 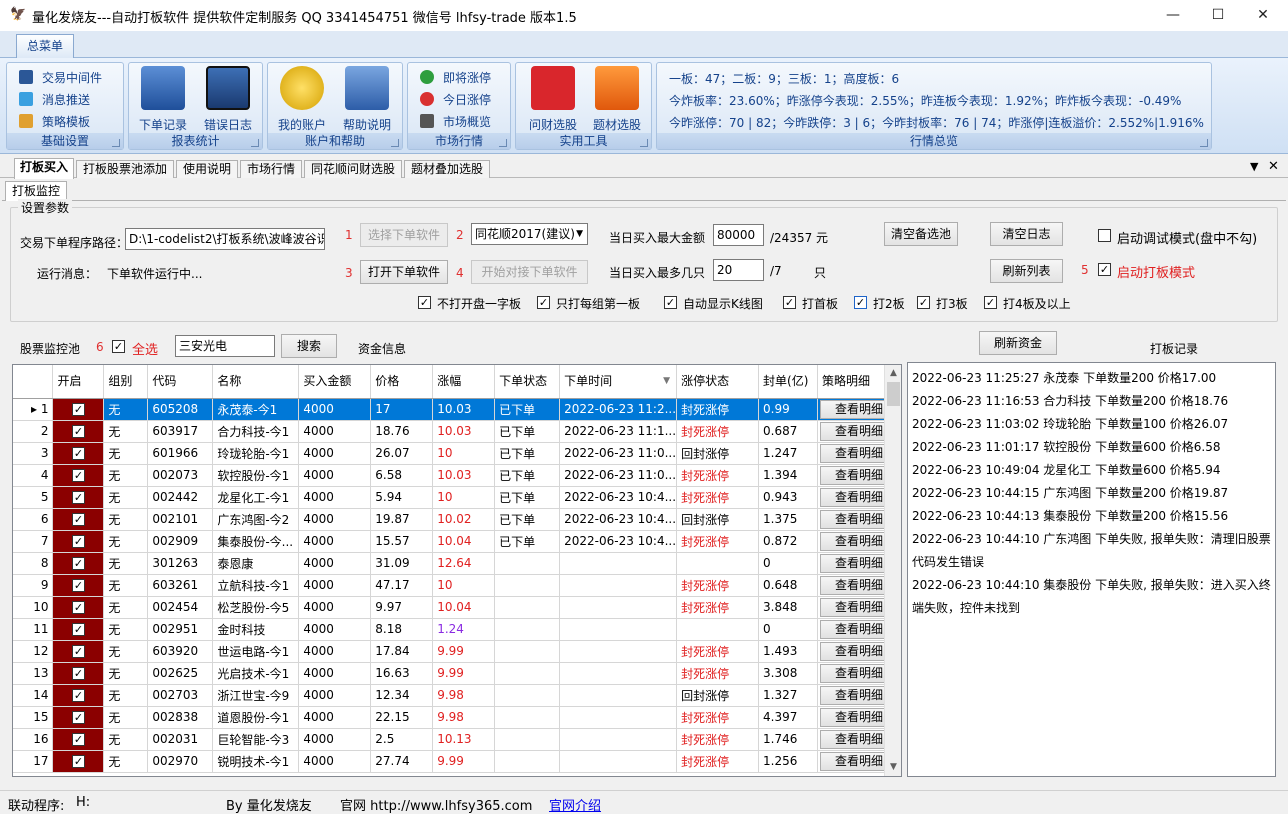 I want to click on maximize-button: ☐, so click(x=1218, y=15).